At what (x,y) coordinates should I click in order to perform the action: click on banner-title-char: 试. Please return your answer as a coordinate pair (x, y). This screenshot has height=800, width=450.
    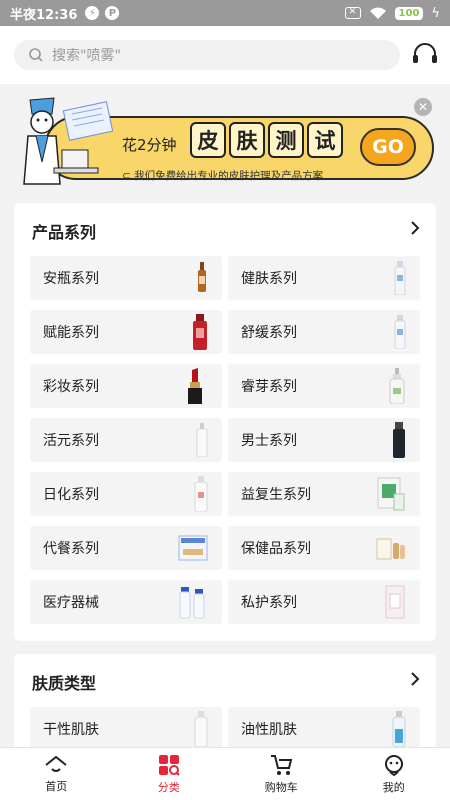
    Looking at the image, I should click on (325, 140).